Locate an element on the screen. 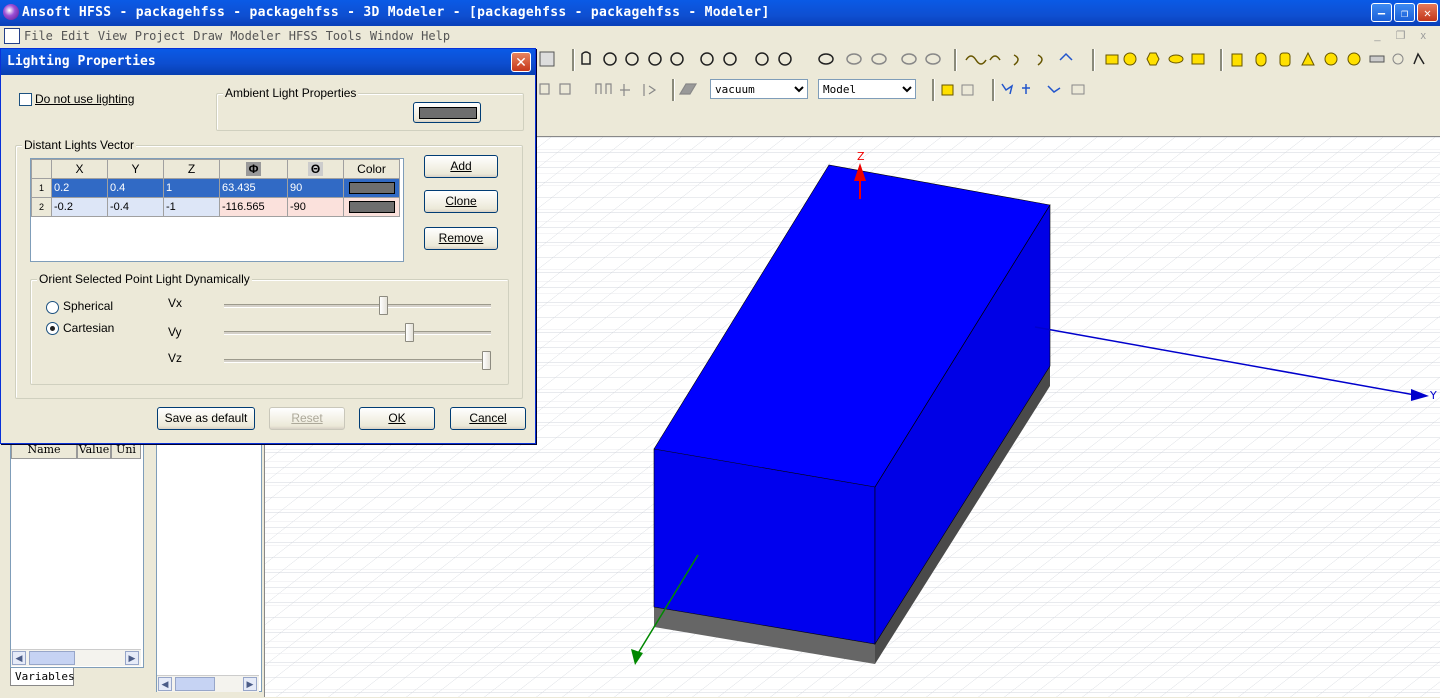 The width and height of the screenshot is (1440, 698). cell-phi: 63.435 is located at coordinates (253, 188).